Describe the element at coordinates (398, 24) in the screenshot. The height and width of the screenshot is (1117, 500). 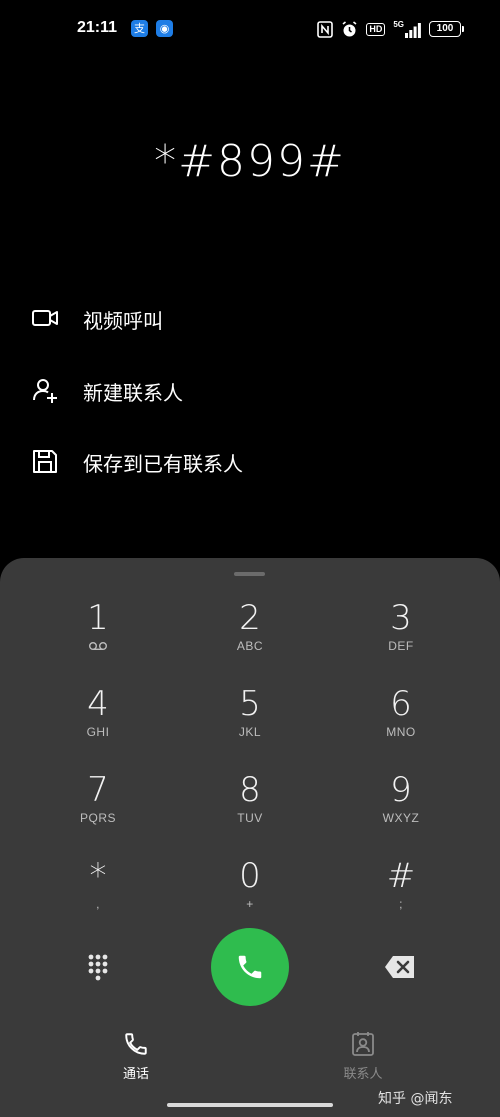
I see `network-label: 5G` at that location.